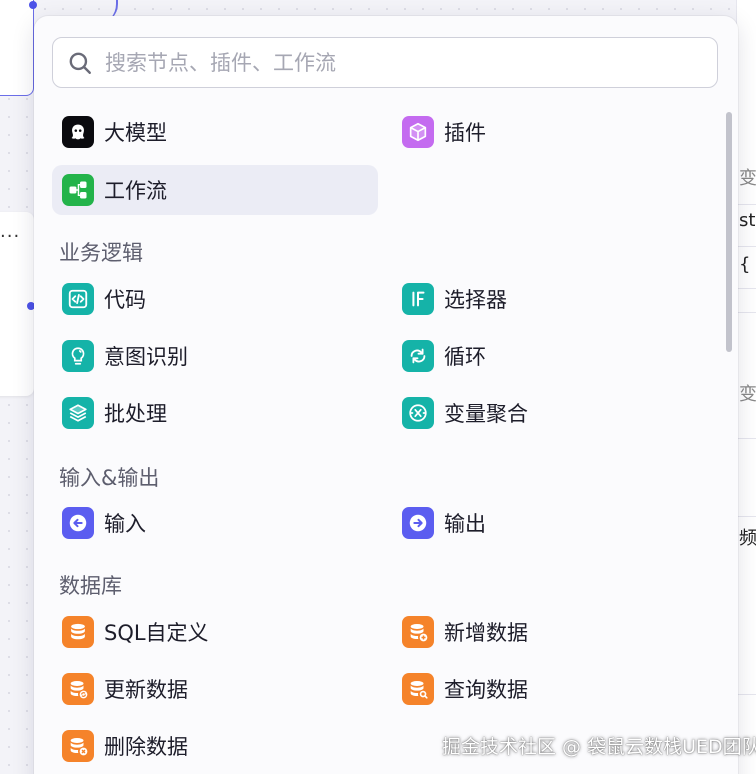  What do you see at coordinates (729, 232) in the screenshot?
I see `scrollbar` at bounding box center [729, 232].